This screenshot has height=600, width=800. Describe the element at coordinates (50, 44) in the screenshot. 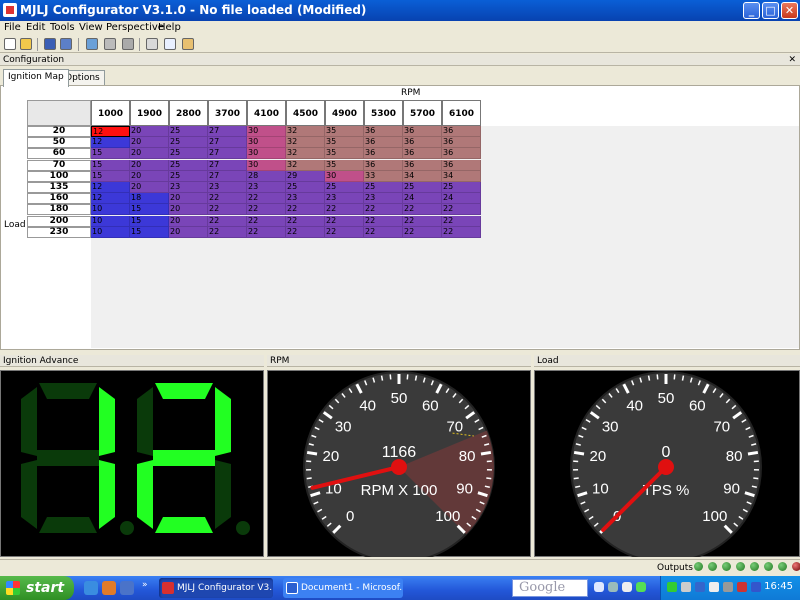

I see `save-icon` at that location.